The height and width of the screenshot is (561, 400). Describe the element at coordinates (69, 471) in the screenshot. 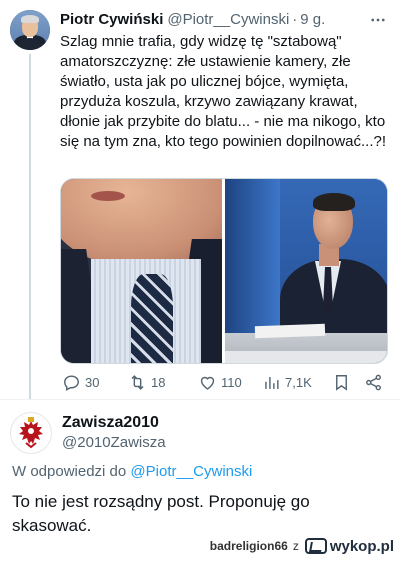

I see `replying-prefix: W odpowiedzi do` at that location.